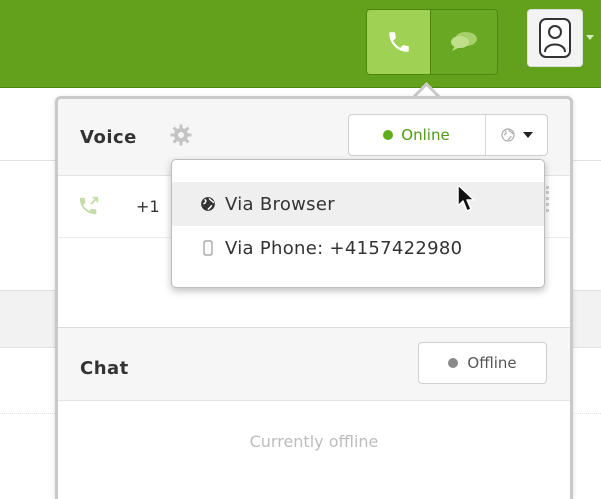 The image size is (601, 499). What do you see at coordinates (314, 364) in the screenshot?
I see `chat-header: Chat Offline` at bounding box center [314, 364].